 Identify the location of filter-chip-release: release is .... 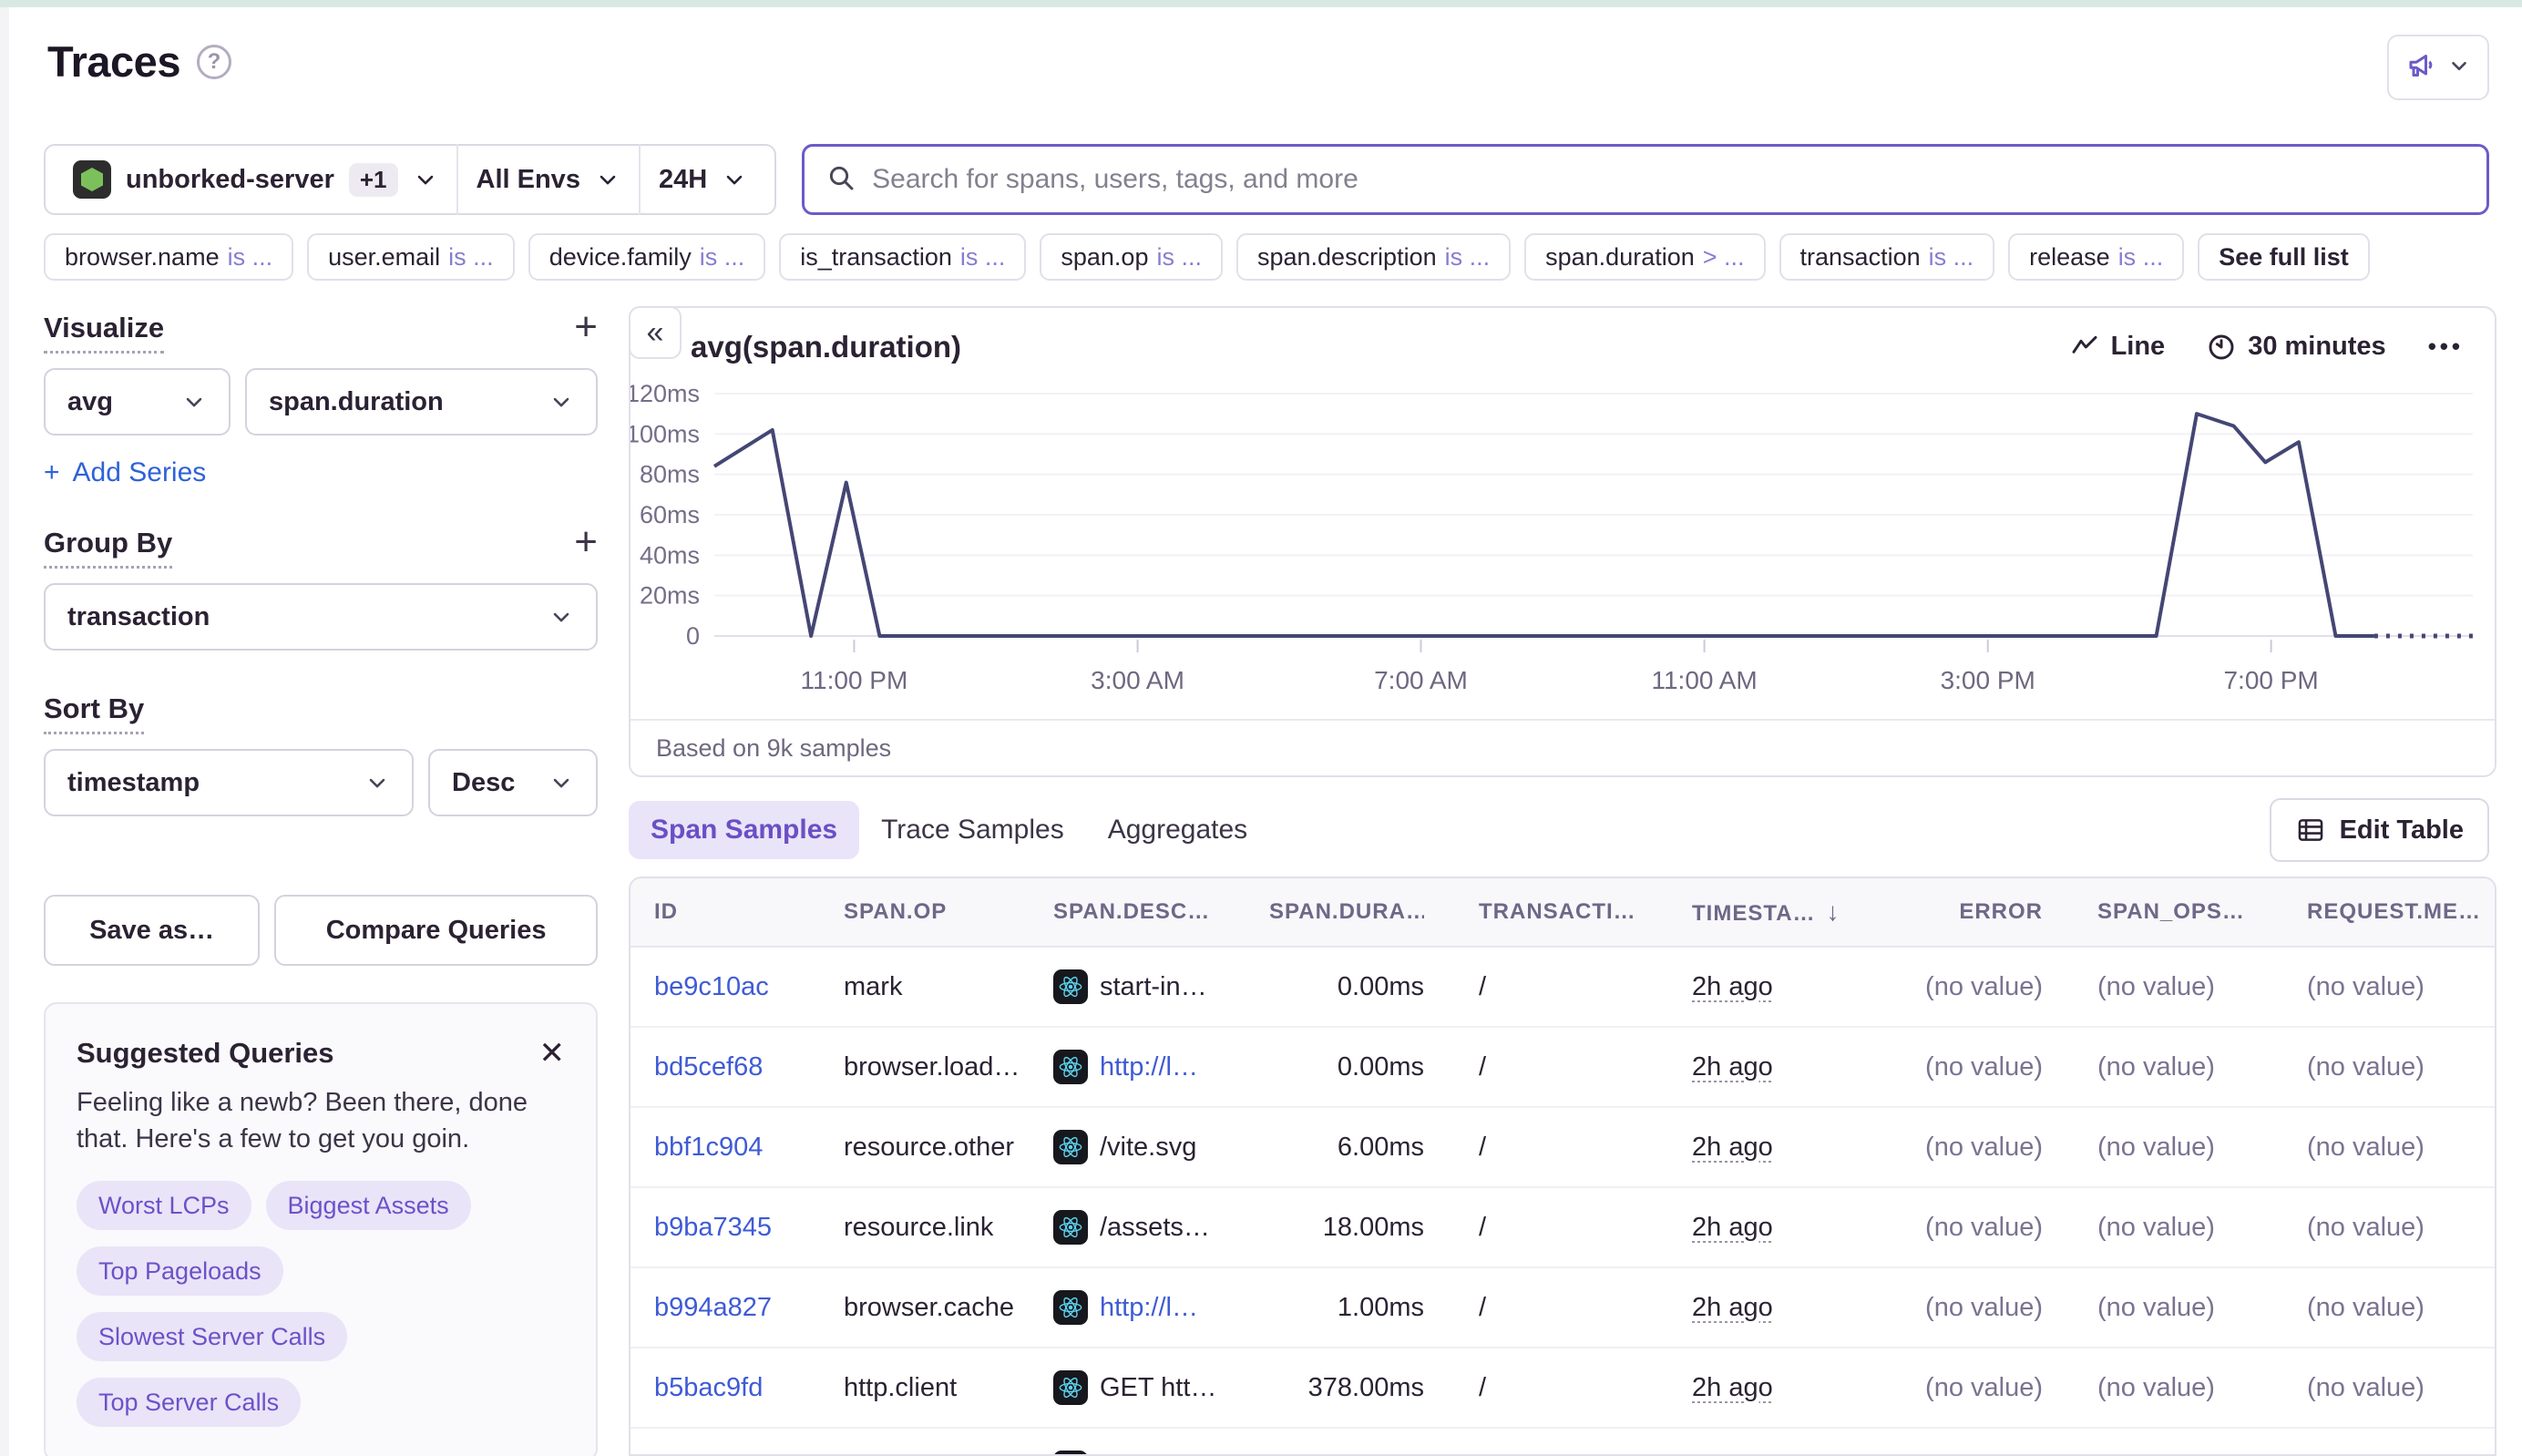
(2096, 257).